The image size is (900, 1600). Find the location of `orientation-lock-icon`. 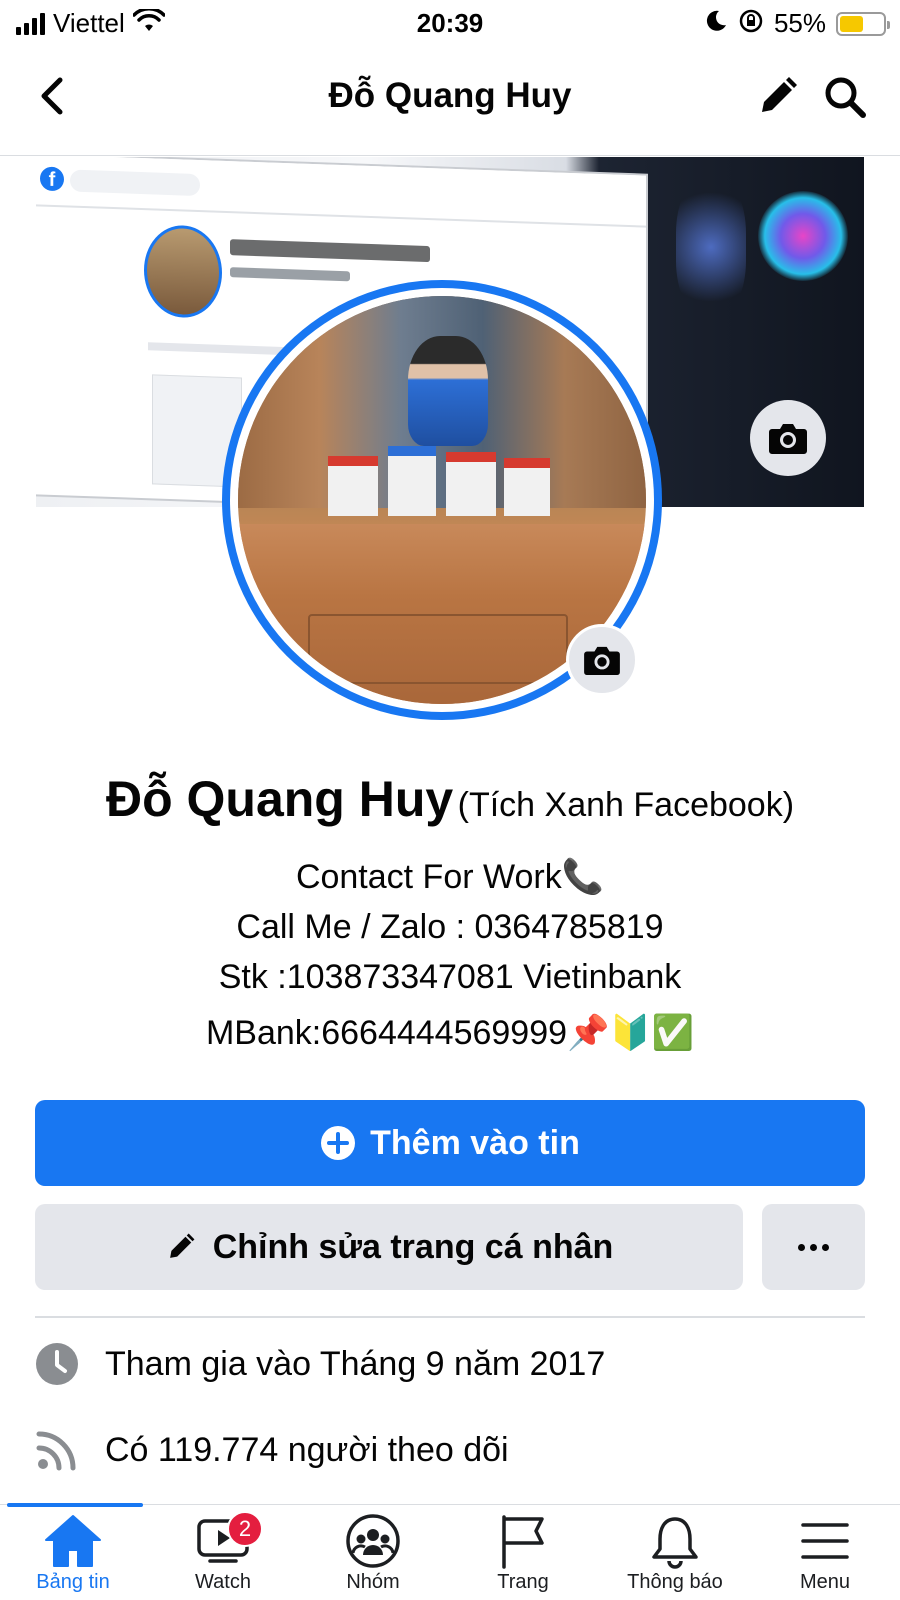

orientation-lock-icon is located at coordinates (751, 23).